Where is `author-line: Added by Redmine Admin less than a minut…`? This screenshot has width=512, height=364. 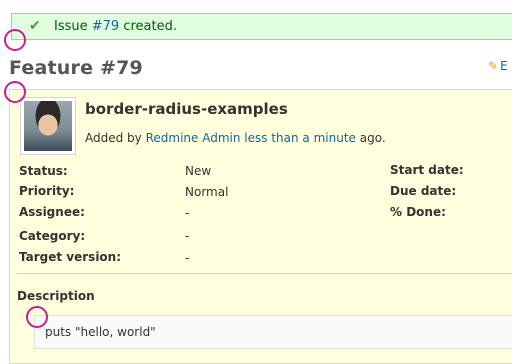
author-line: Added by Redmine Admin less than a minut… is located at coordinates (235, 138).